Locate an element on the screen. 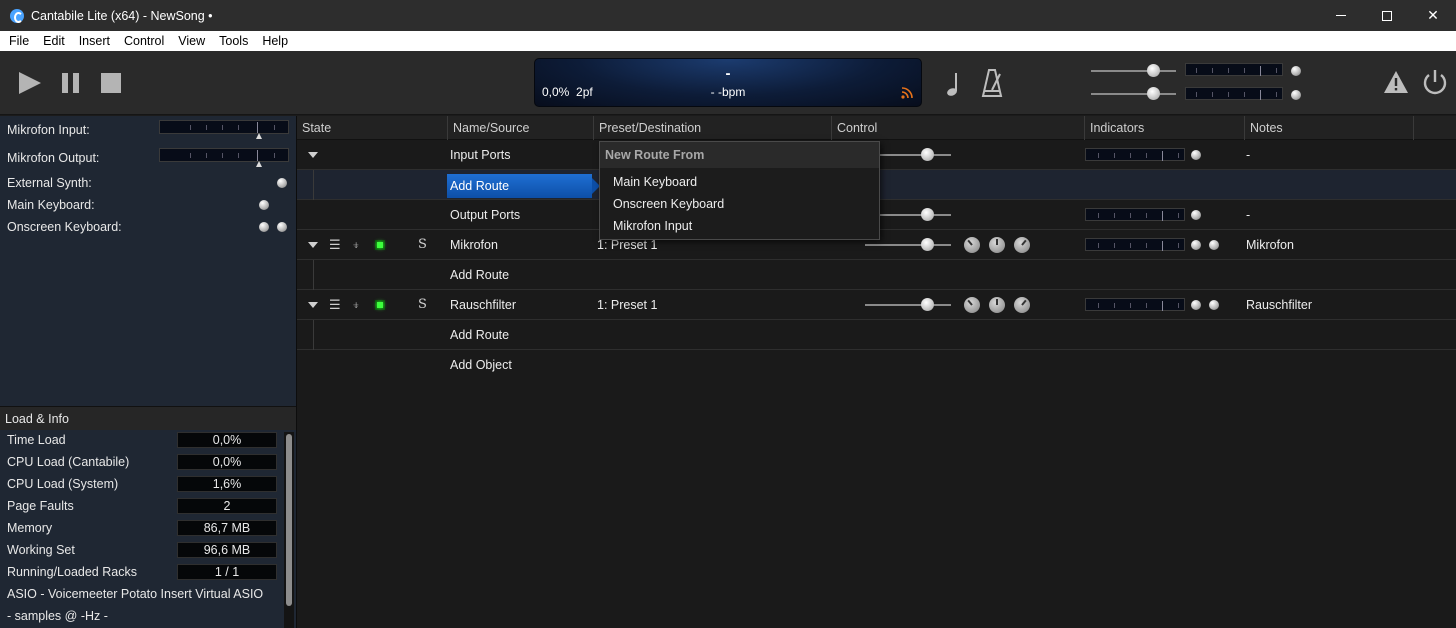 The image size is (1456, 628). load-label: Running/Loaded Racks is located at coordinates (72, 572).